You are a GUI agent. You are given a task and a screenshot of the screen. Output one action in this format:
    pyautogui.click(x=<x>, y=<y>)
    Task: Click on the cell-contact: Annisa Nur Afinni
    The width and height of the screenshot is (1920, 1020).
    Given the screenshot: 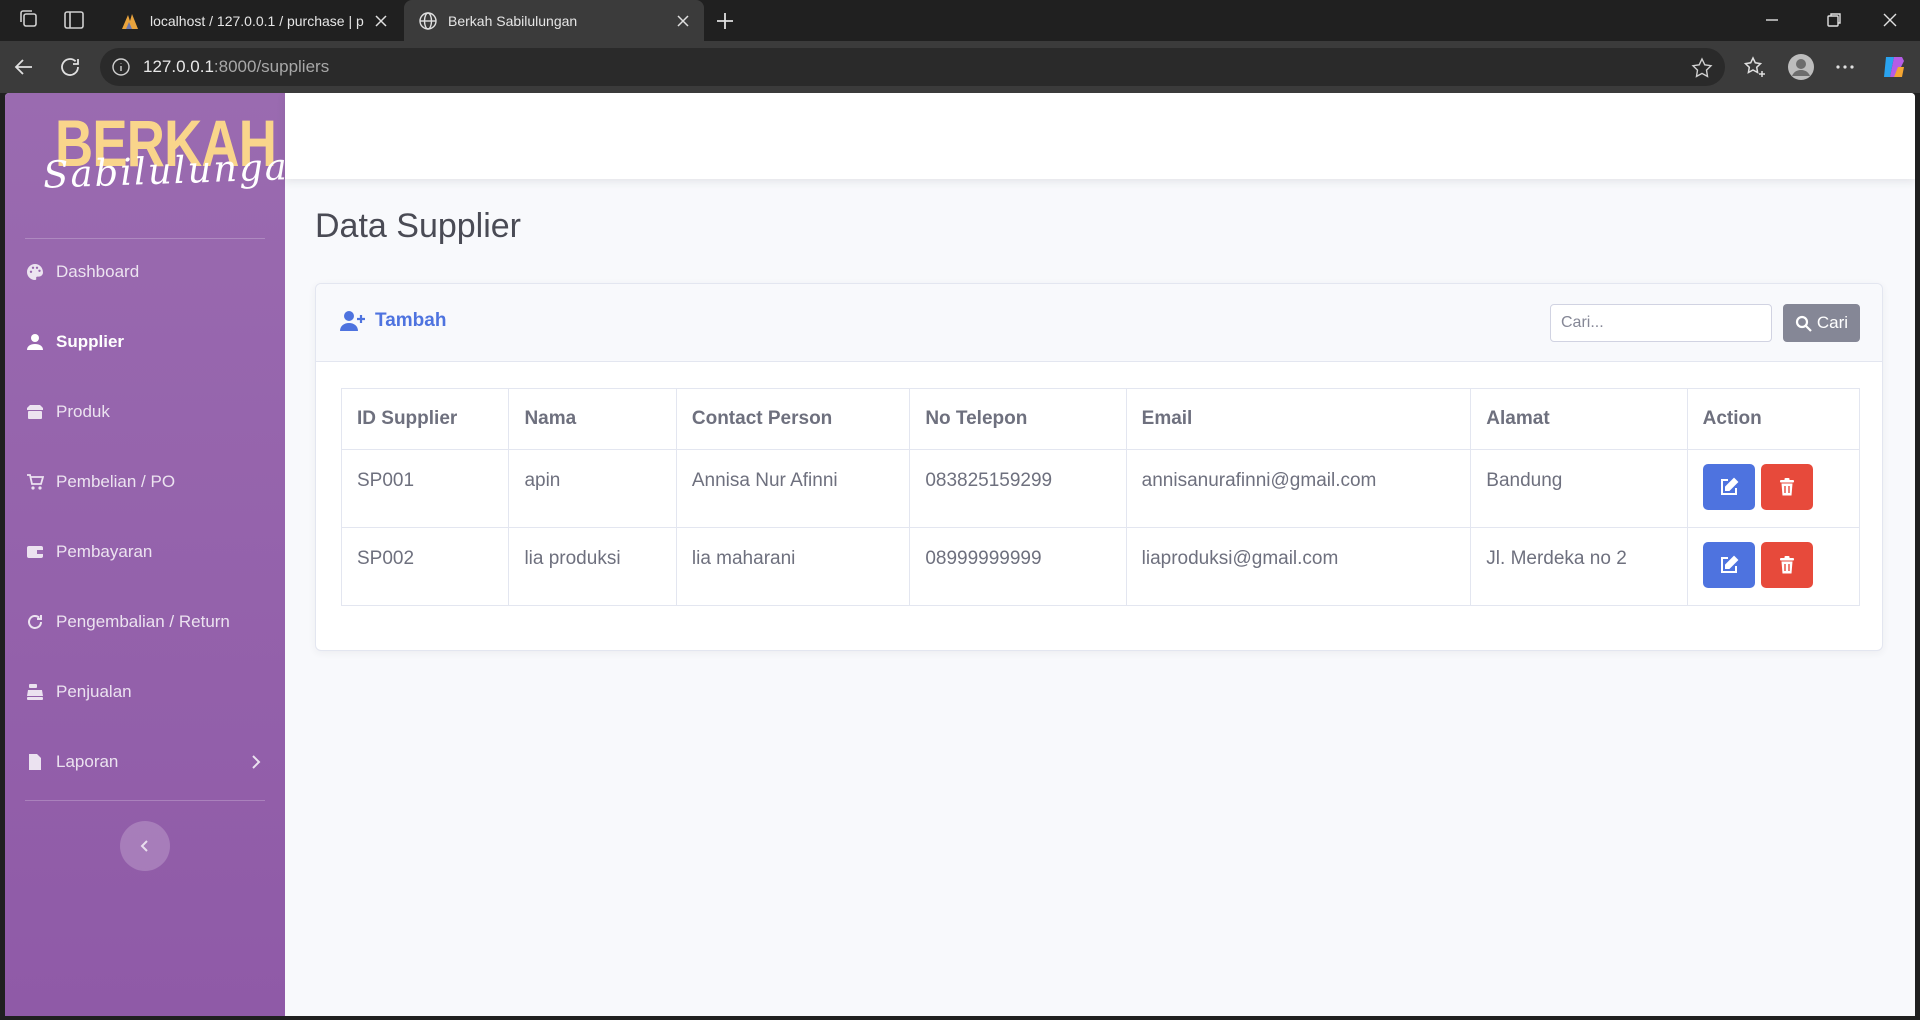 What is the action you would take?
    pyautogui.click(x=793, y=488)
    